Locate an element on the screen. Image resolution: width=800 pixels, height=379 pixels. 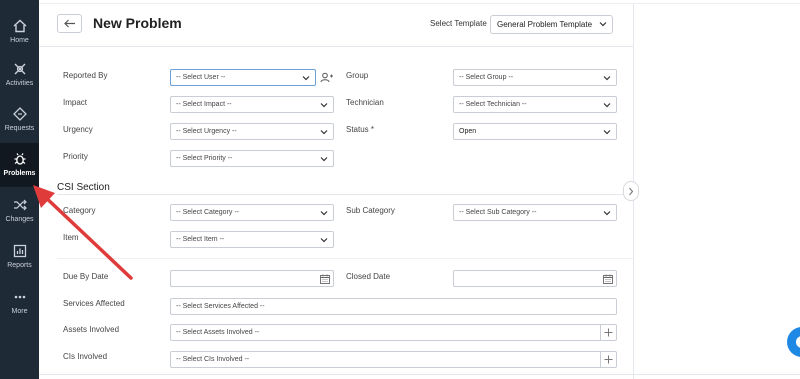
sidebar-item-more: More is located at coordinates (19, 303).